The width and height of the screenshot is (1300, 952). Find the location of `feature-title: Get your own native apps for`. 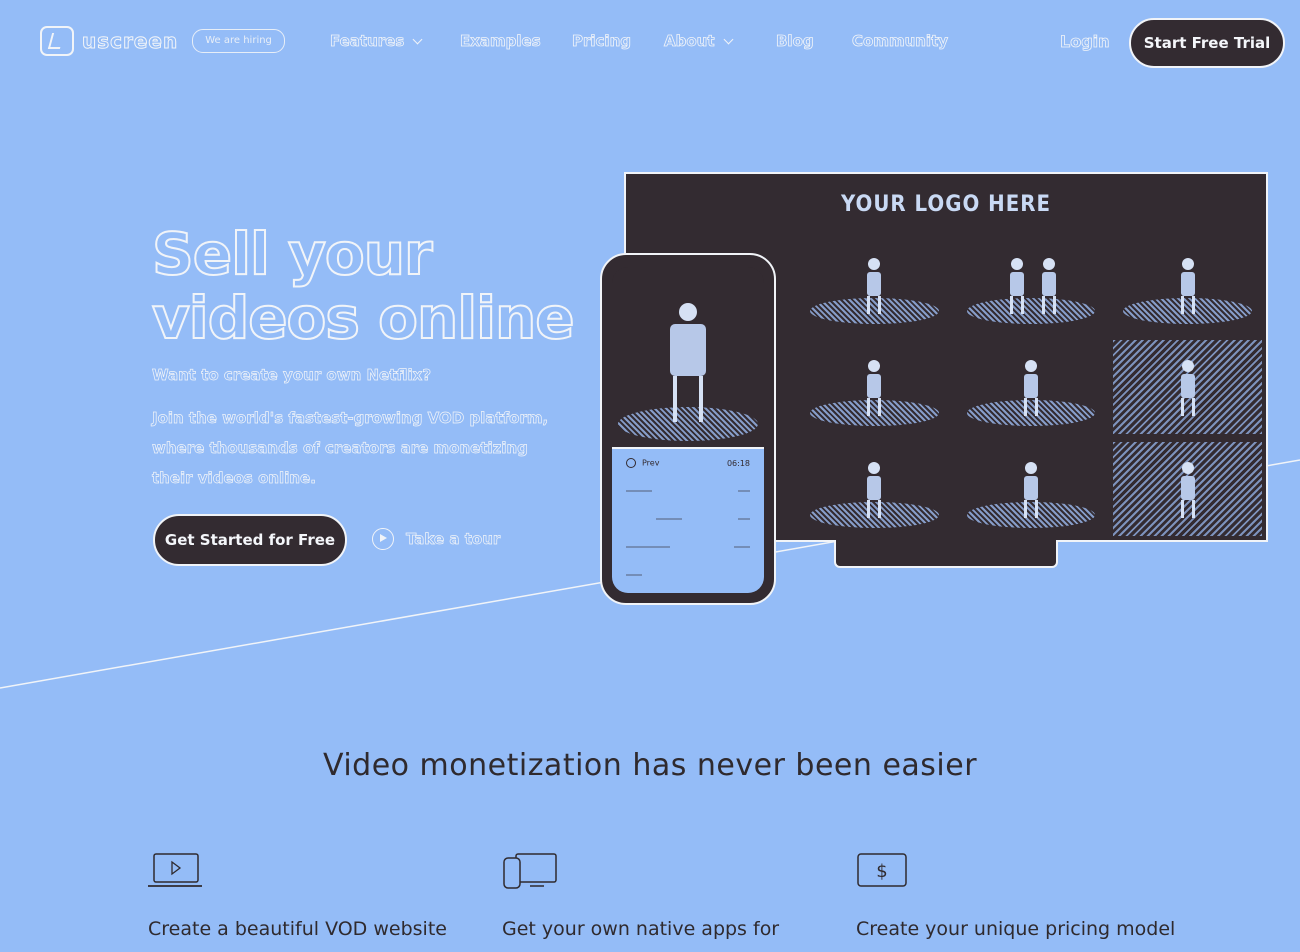

feature-title: Get your own native apps for is located at coordinates (641, 929).